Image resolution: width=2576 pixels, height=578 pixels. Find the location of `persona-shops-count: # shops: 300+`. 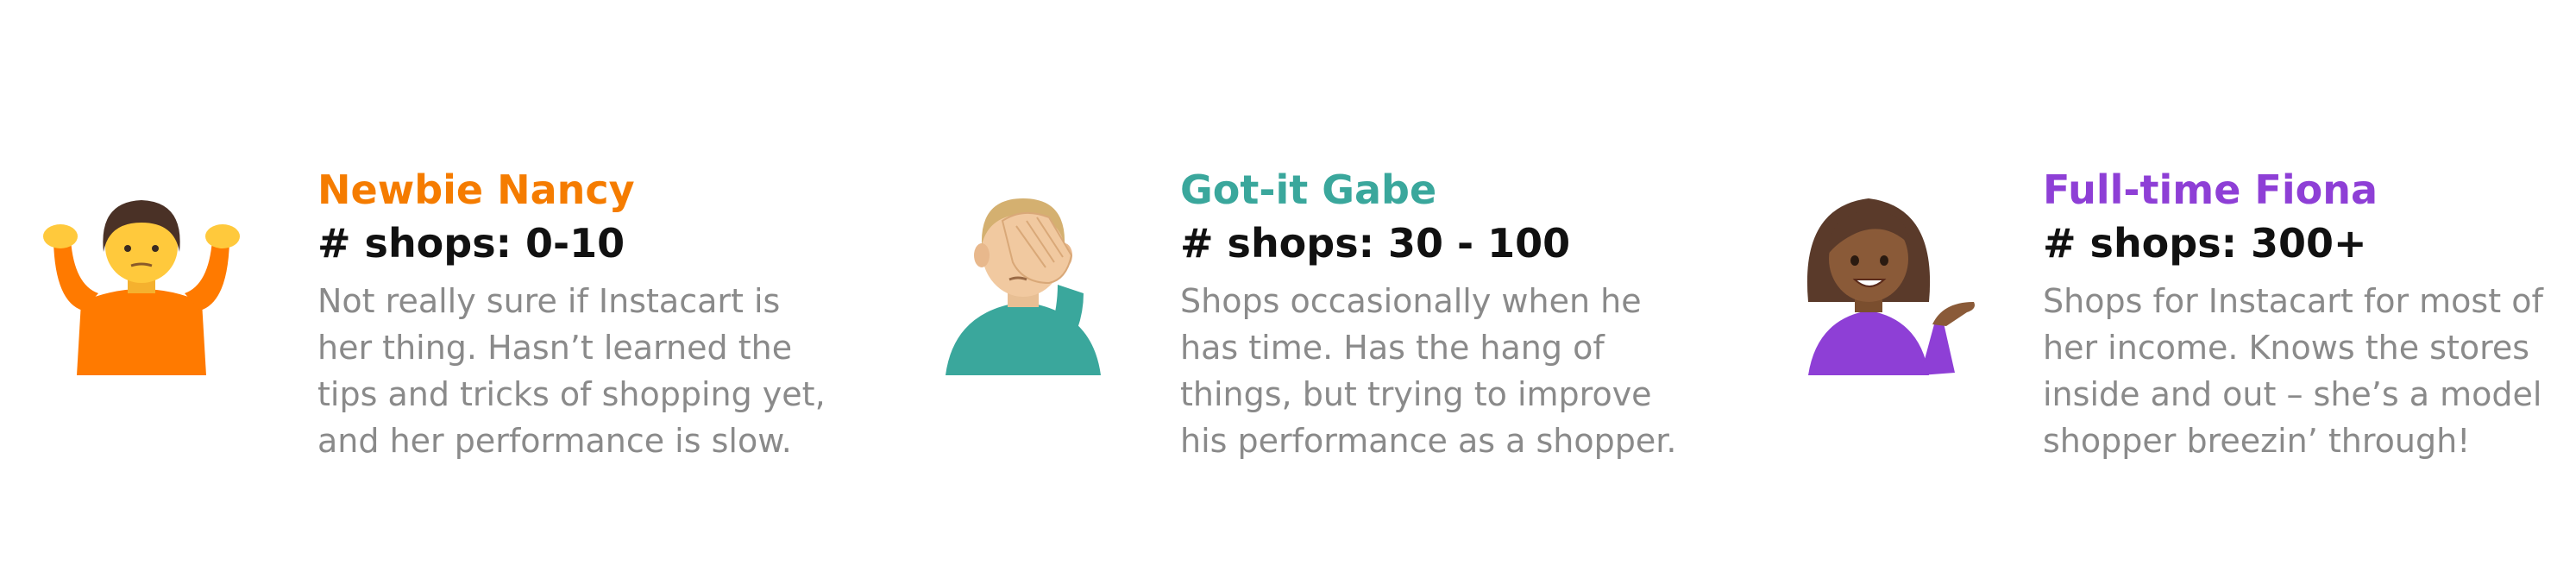

persona-shops-count: # shops: 300+ is located at coordinates (2205, 243).